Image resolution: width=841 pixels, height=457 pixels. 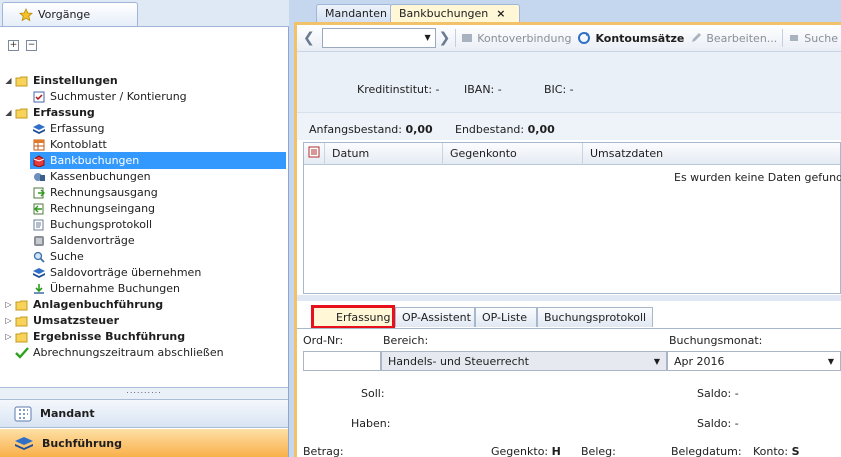 I want to click on gegenkonto-text: Gegenkto:, so click(x=520, y=451).